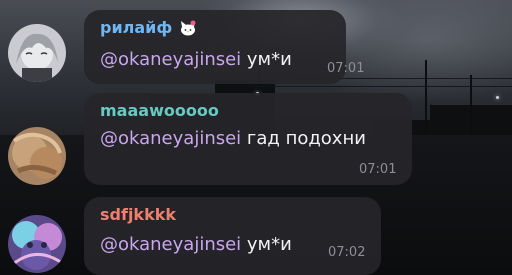 The height and width of the screenshot is (275, 512). Describe the element at coordinates (136, 27) in the screenshot. I see `sender-name-text: рилайф` at that location.